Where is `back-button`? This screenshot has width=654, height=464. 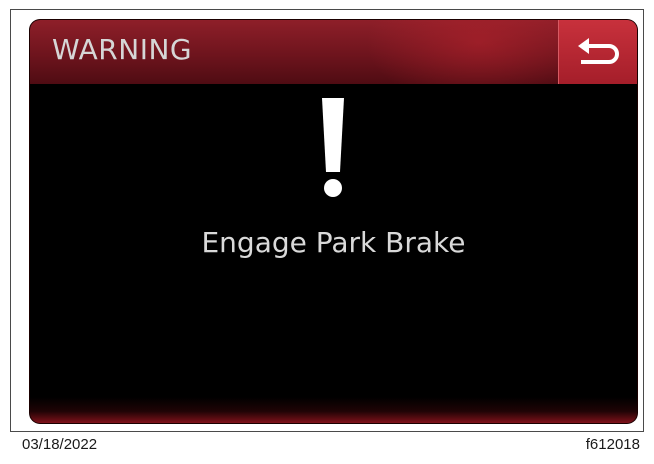
back-button is located at coordinates (597, 52).